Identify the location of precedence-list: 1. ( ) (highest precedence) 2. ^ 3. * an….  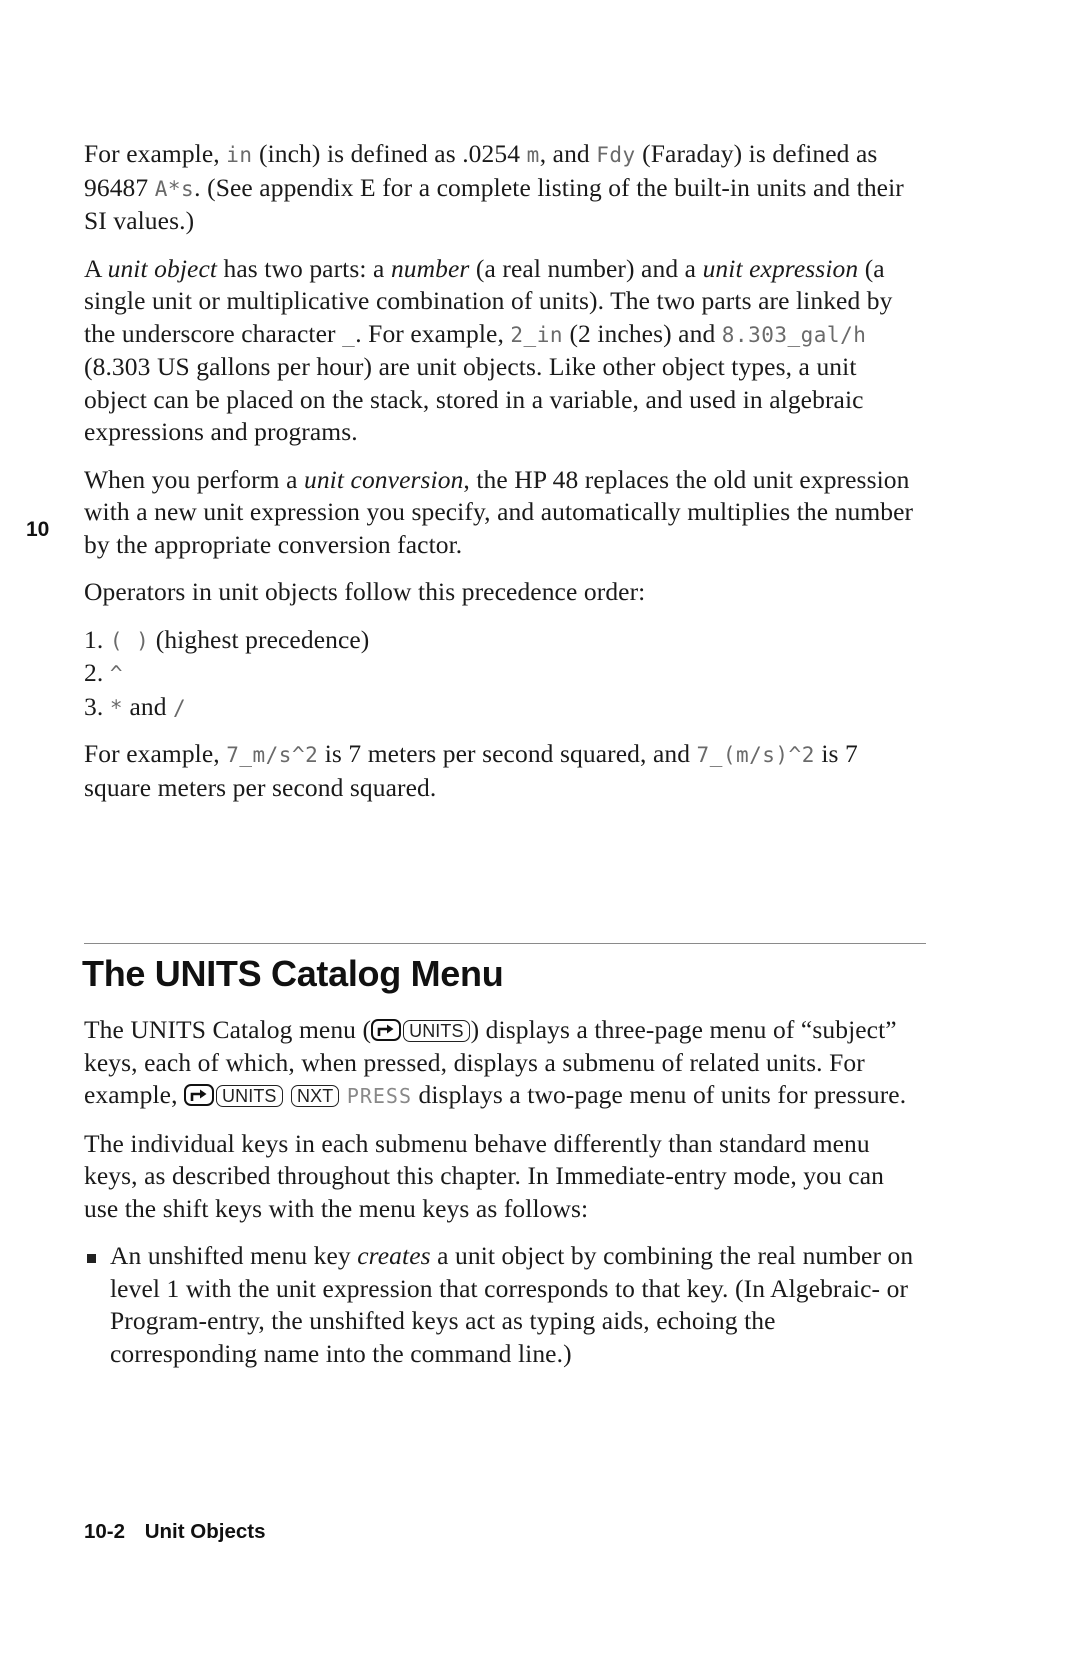
(499, 674).